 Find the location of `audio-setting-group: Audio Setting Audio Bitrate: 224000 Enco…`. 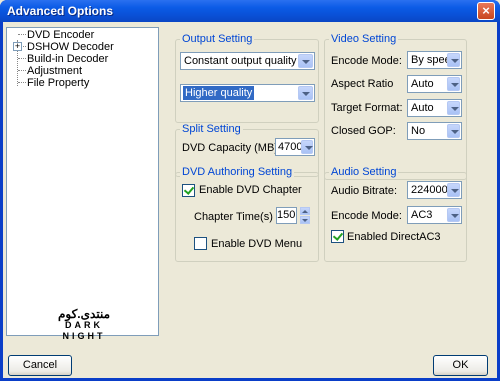

audio-setting-group: Audio Setting Audio Bitrate: 224000 Enco… is located at coordinates (395, 214).